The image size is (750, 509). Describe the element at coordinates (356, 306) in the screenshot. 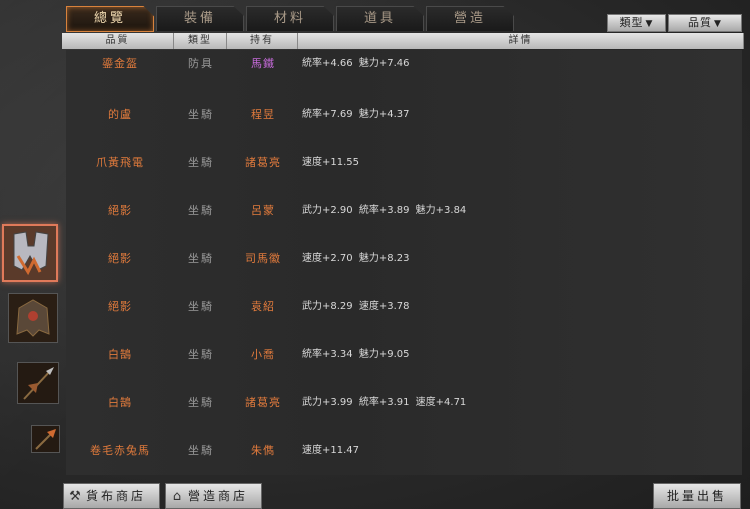

I see `item-detail: 武力+8.29 速度+3.78` at that location.